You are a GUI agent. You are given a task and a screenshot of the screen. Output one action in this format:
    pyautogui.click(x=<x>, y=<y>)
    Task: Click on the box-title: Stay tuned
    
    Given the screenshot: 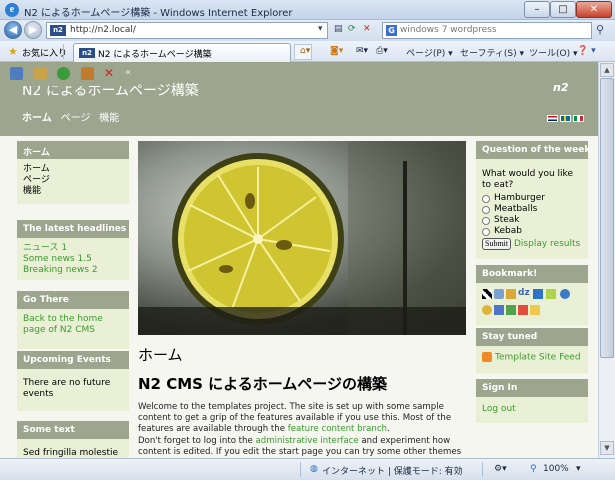 What is the action you would take?
    pyautogui.click(x=532, y=337)
    